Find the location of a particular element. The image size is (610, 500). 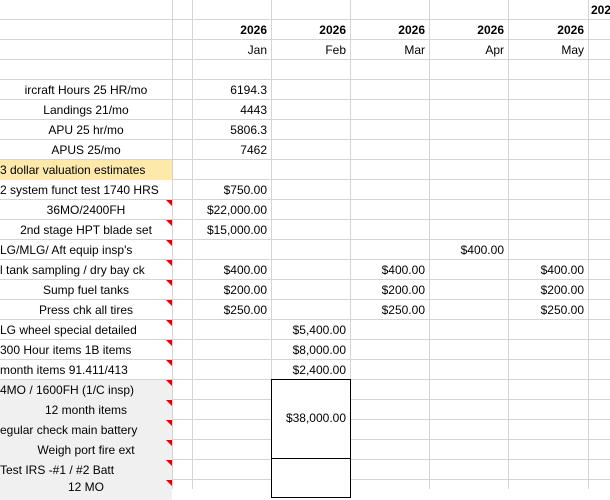

row-label-cell: Weigh port fire ext is located at coordinates (86, 450).